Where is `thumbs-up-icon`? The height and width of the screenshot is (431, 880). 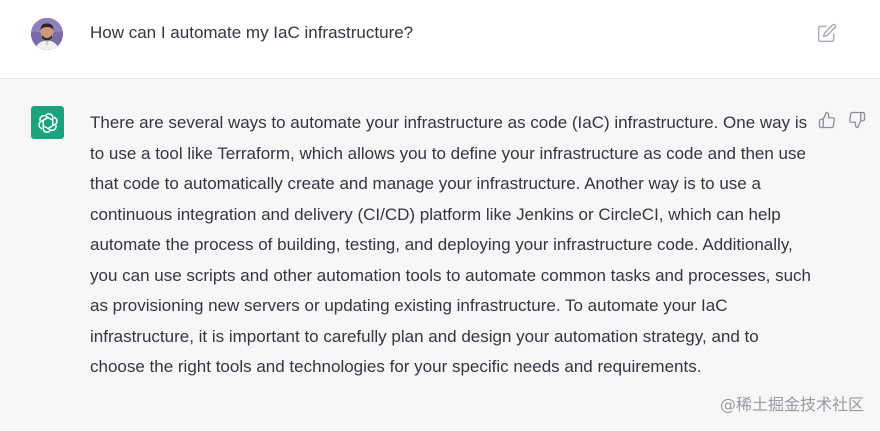
thumbs-up-icon is located at coordinates (826, 120).